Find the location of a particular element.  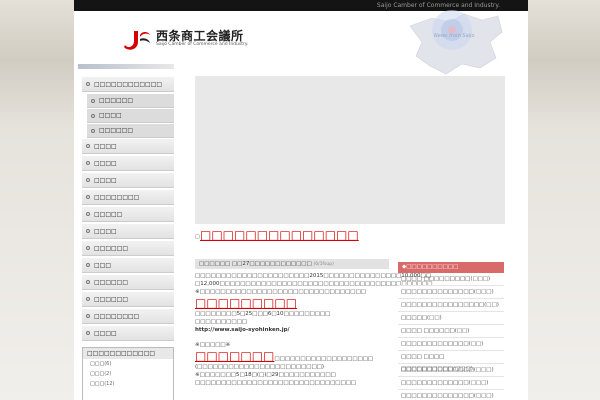

menu-item-12: □□□□□□□□ is located at coordinates (128, 316).